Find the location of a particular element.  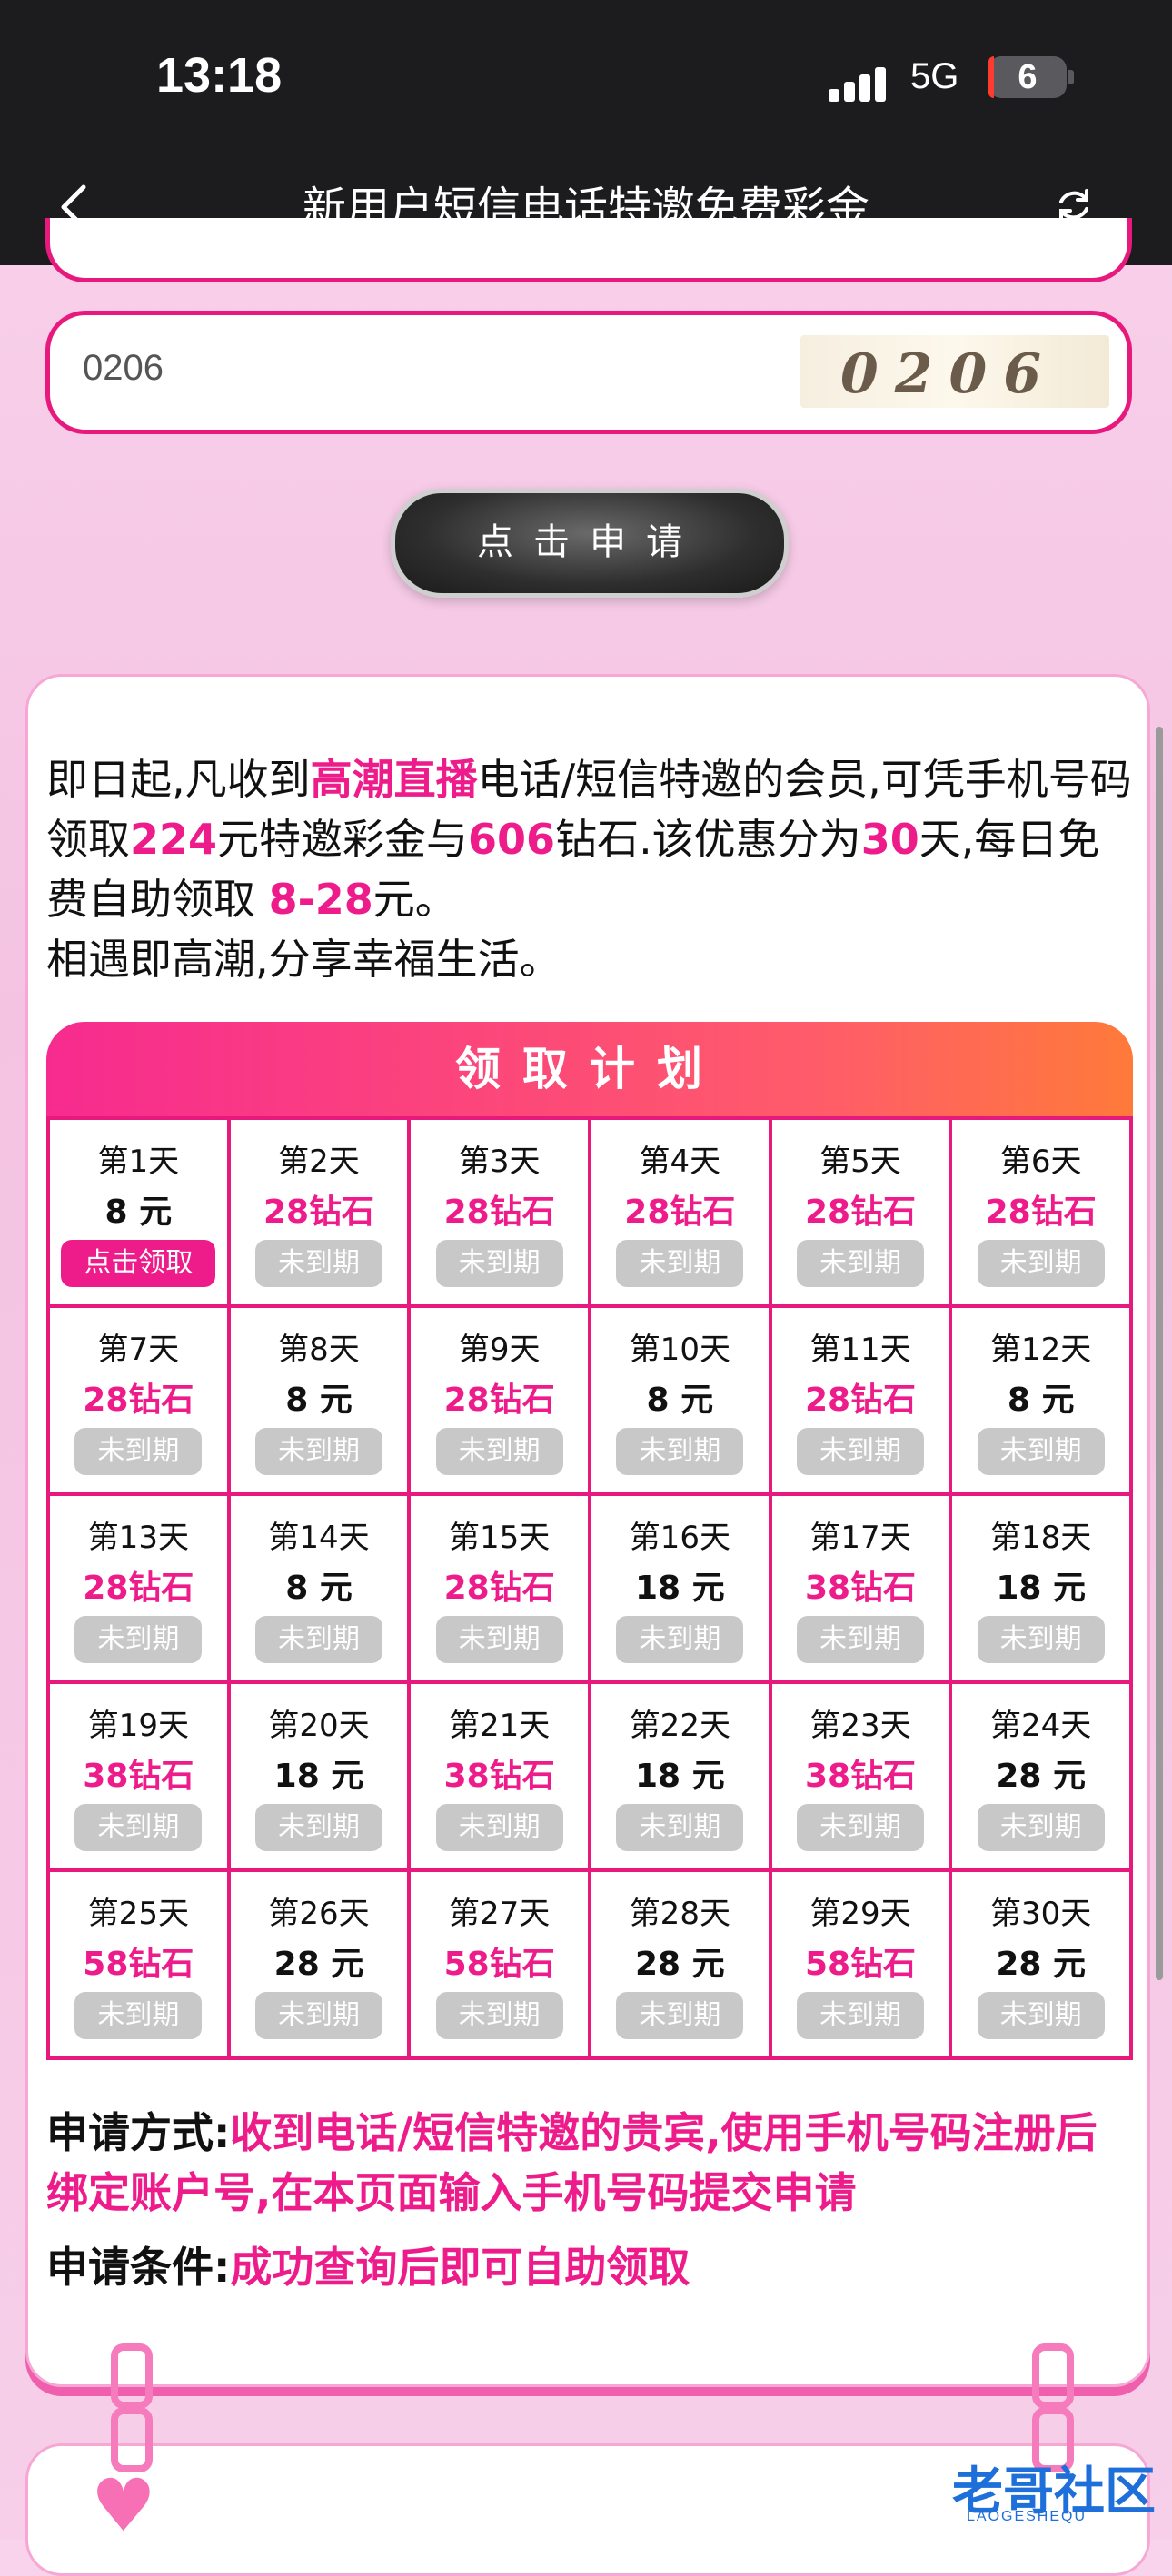

plan-day-cell: 第11天 28钻石 未到期 is located at coordinates (862, 1402).